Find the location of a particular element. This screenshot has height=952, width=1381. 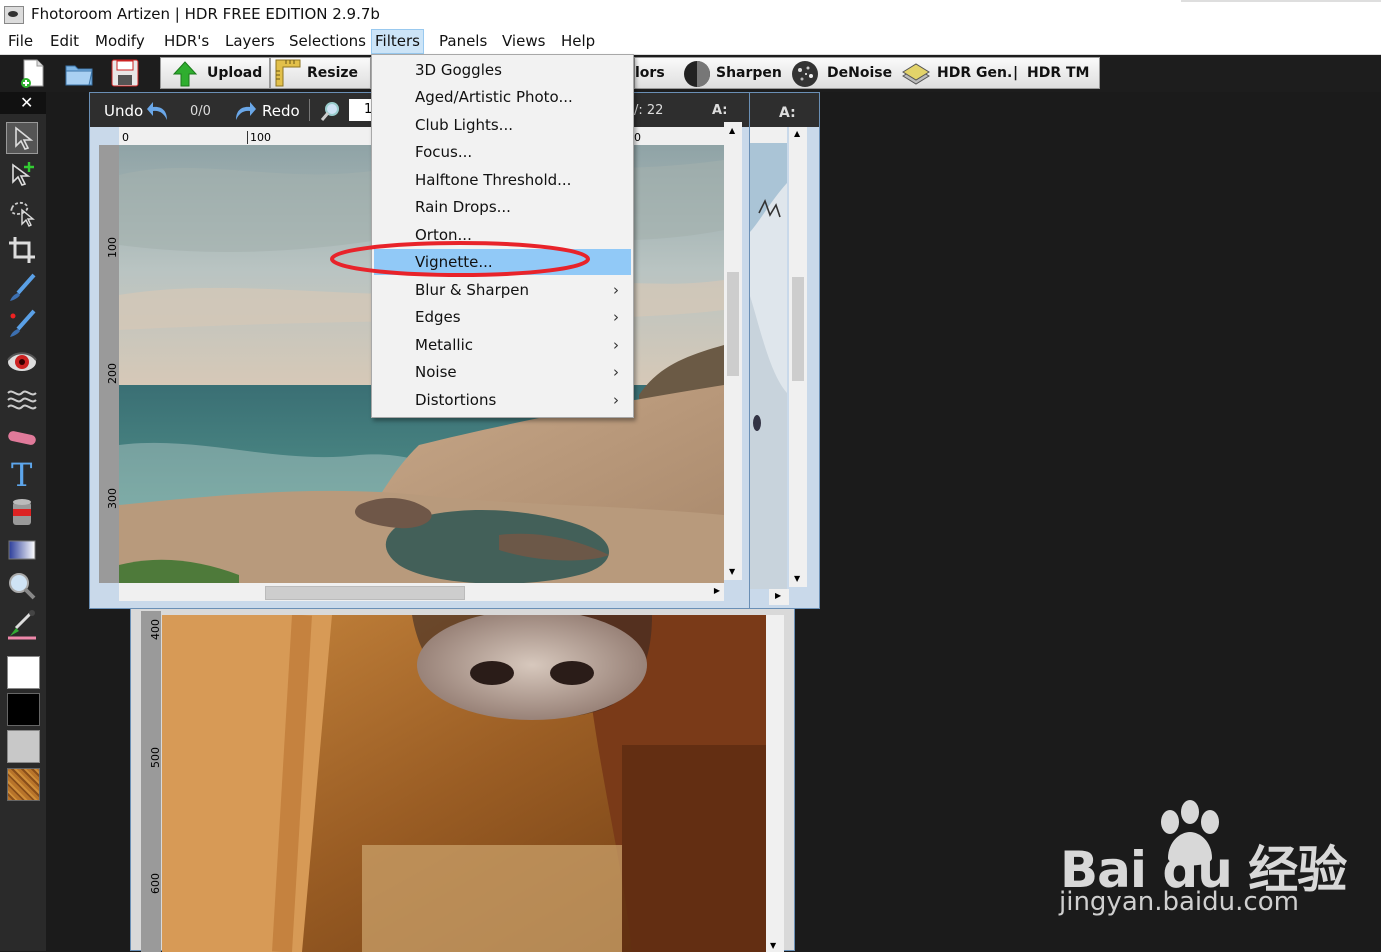

vertical-scrollbar: ▲ ▼ is located at coordinates (733, 351).